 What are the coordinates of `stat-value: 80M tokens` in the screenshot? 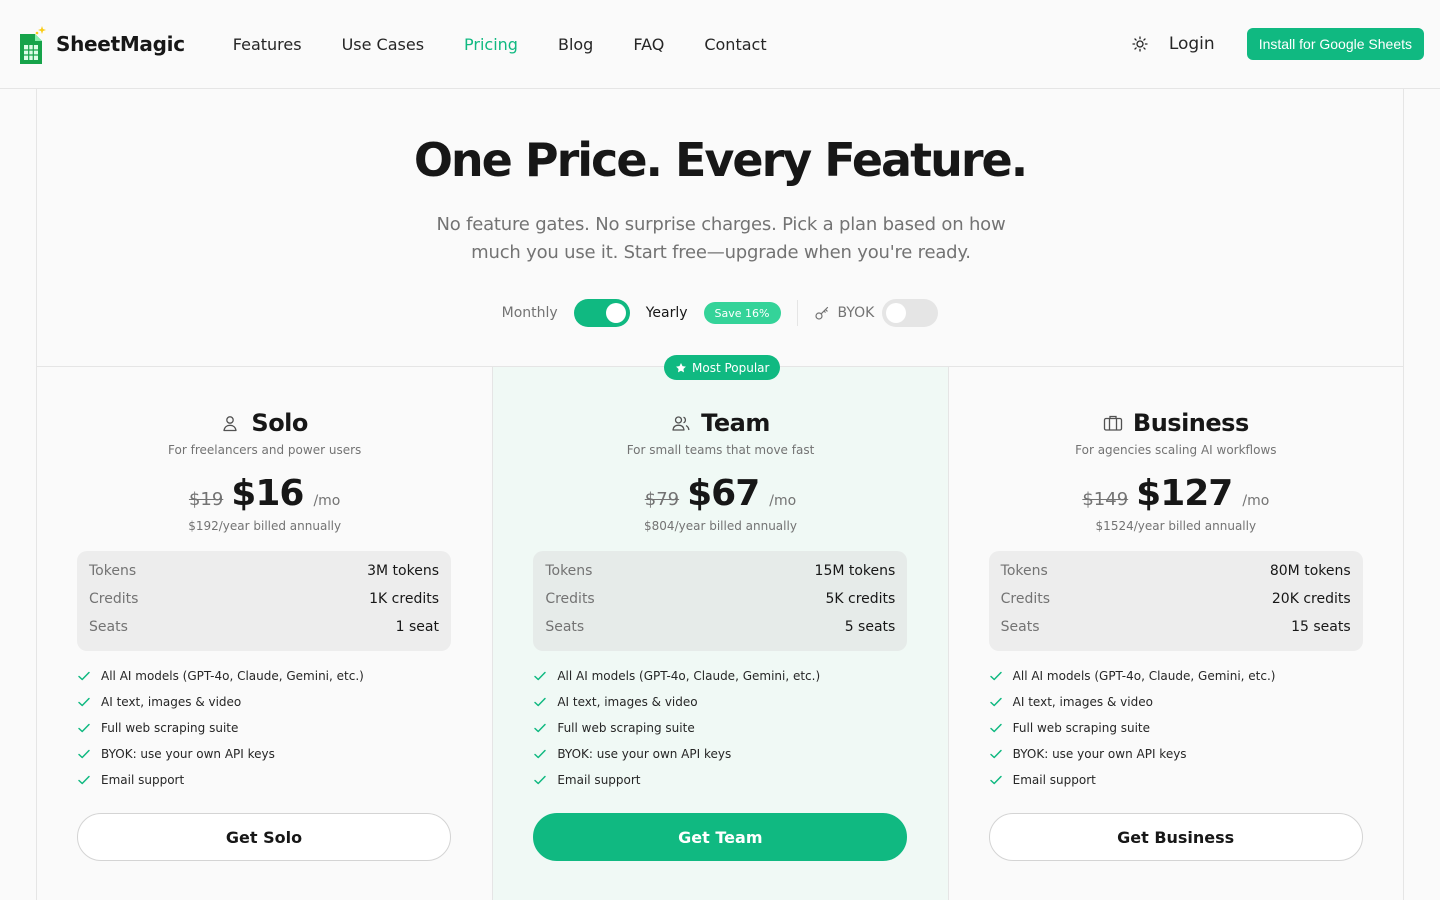 It's located at (1310, 571).